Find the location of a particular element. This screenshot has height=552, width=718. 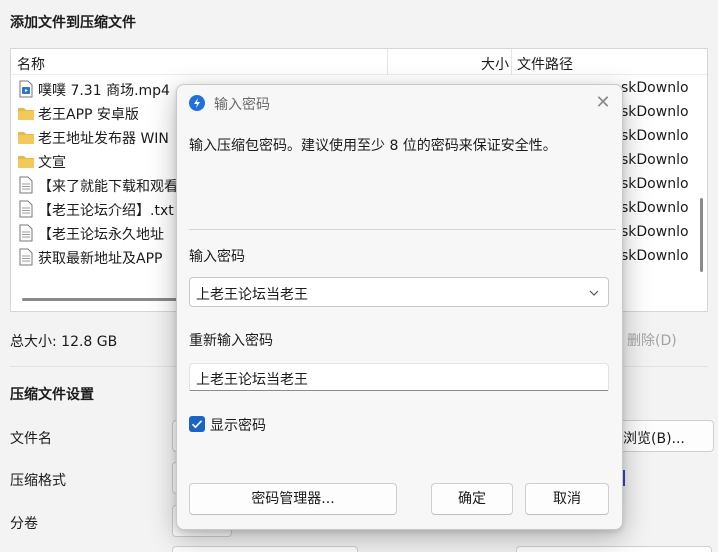

password-value: 上老王论坛当老王 is located at coordinates (252, 295).